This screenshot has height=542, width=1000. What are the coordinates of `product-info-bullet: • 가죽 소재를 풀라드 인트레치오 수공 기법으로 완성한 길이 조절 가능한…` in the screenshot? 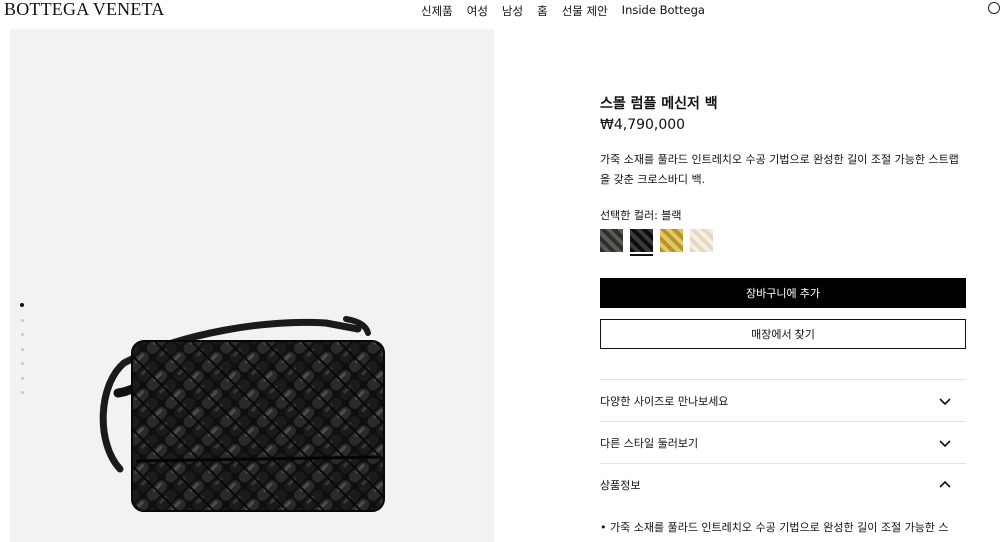 It's located at (774, 527).